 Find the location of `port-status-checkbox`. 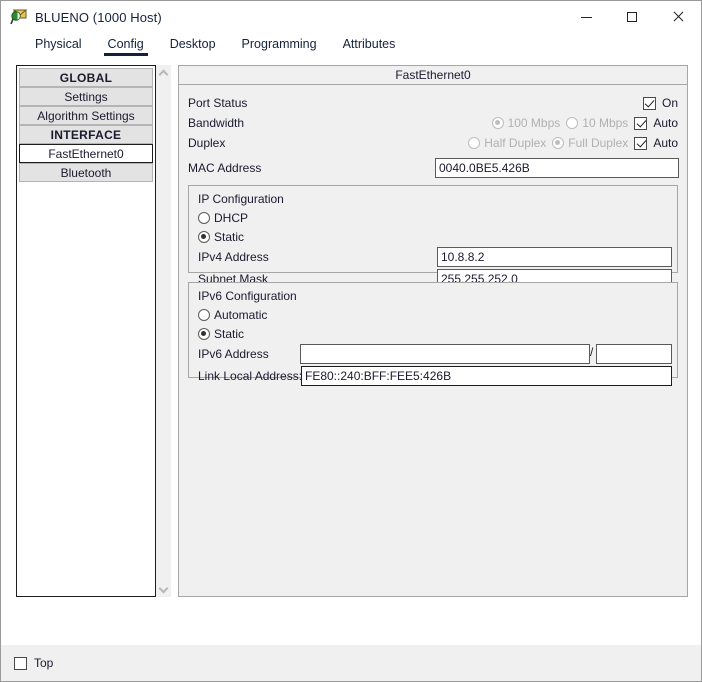

port-status-checkbox is located at coordinates (649, 103).